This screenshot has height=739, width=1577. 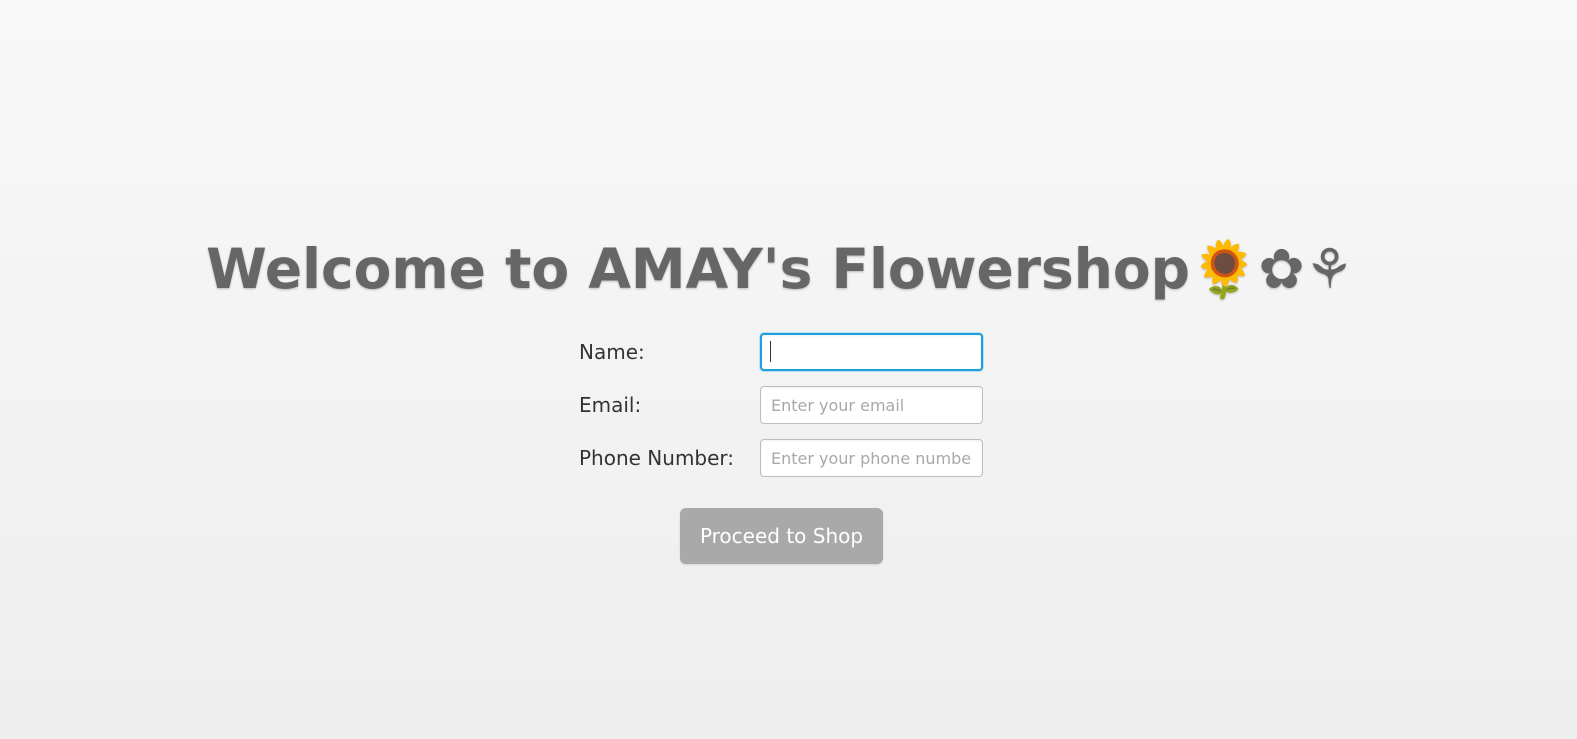 I want to click on phone-row: Phone Number:, so click(x=789, y=458).